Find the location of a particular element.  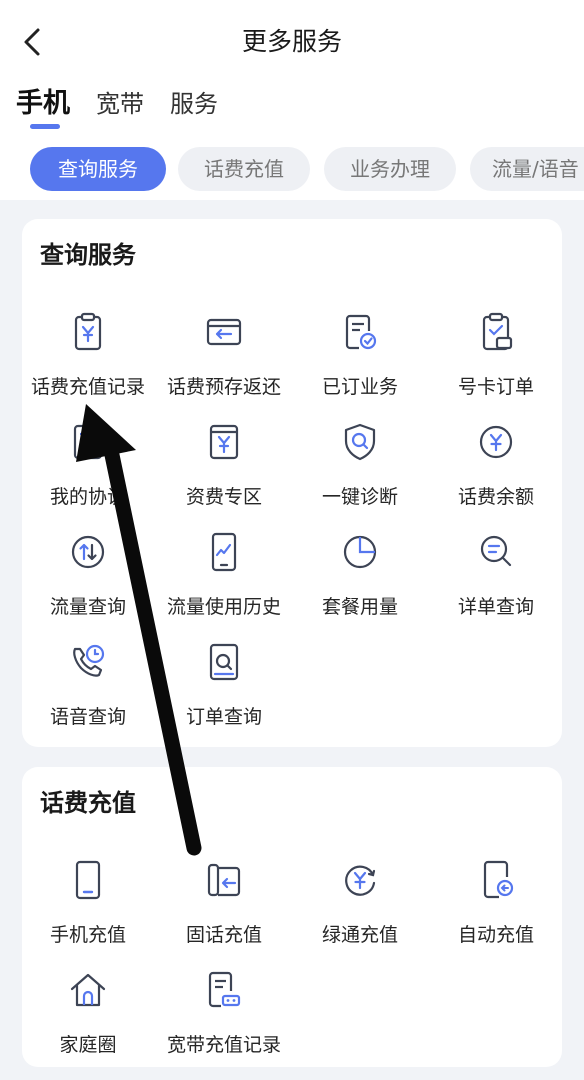

phone-clock-icon is located at coordinates (89, 660).